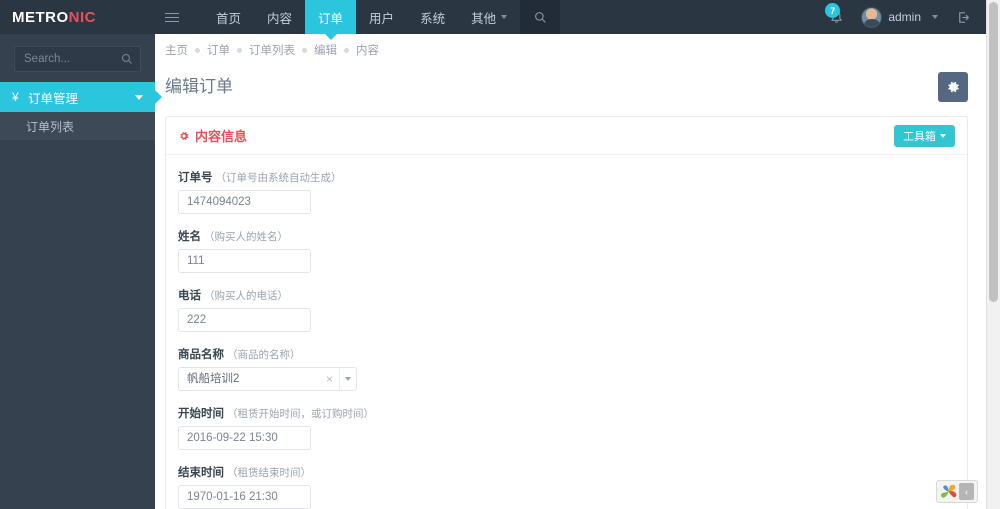 Image resolution: width=1000 pixels, height=509 pixels. I want to click on toolbox-dropdown-button: 工具箱, so click(924, 135).